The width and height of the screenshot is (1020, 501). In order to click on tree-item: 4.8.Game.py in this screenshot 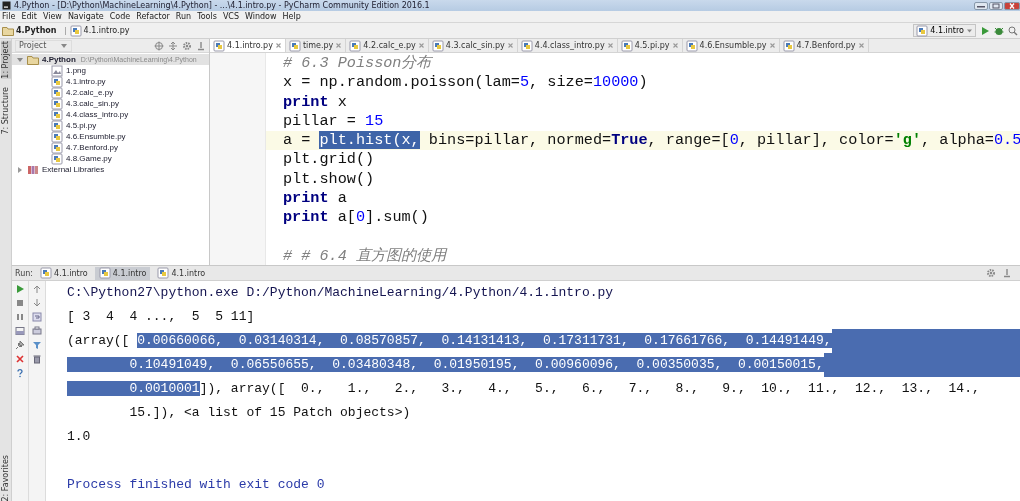, I will do `click(110, 158)`.